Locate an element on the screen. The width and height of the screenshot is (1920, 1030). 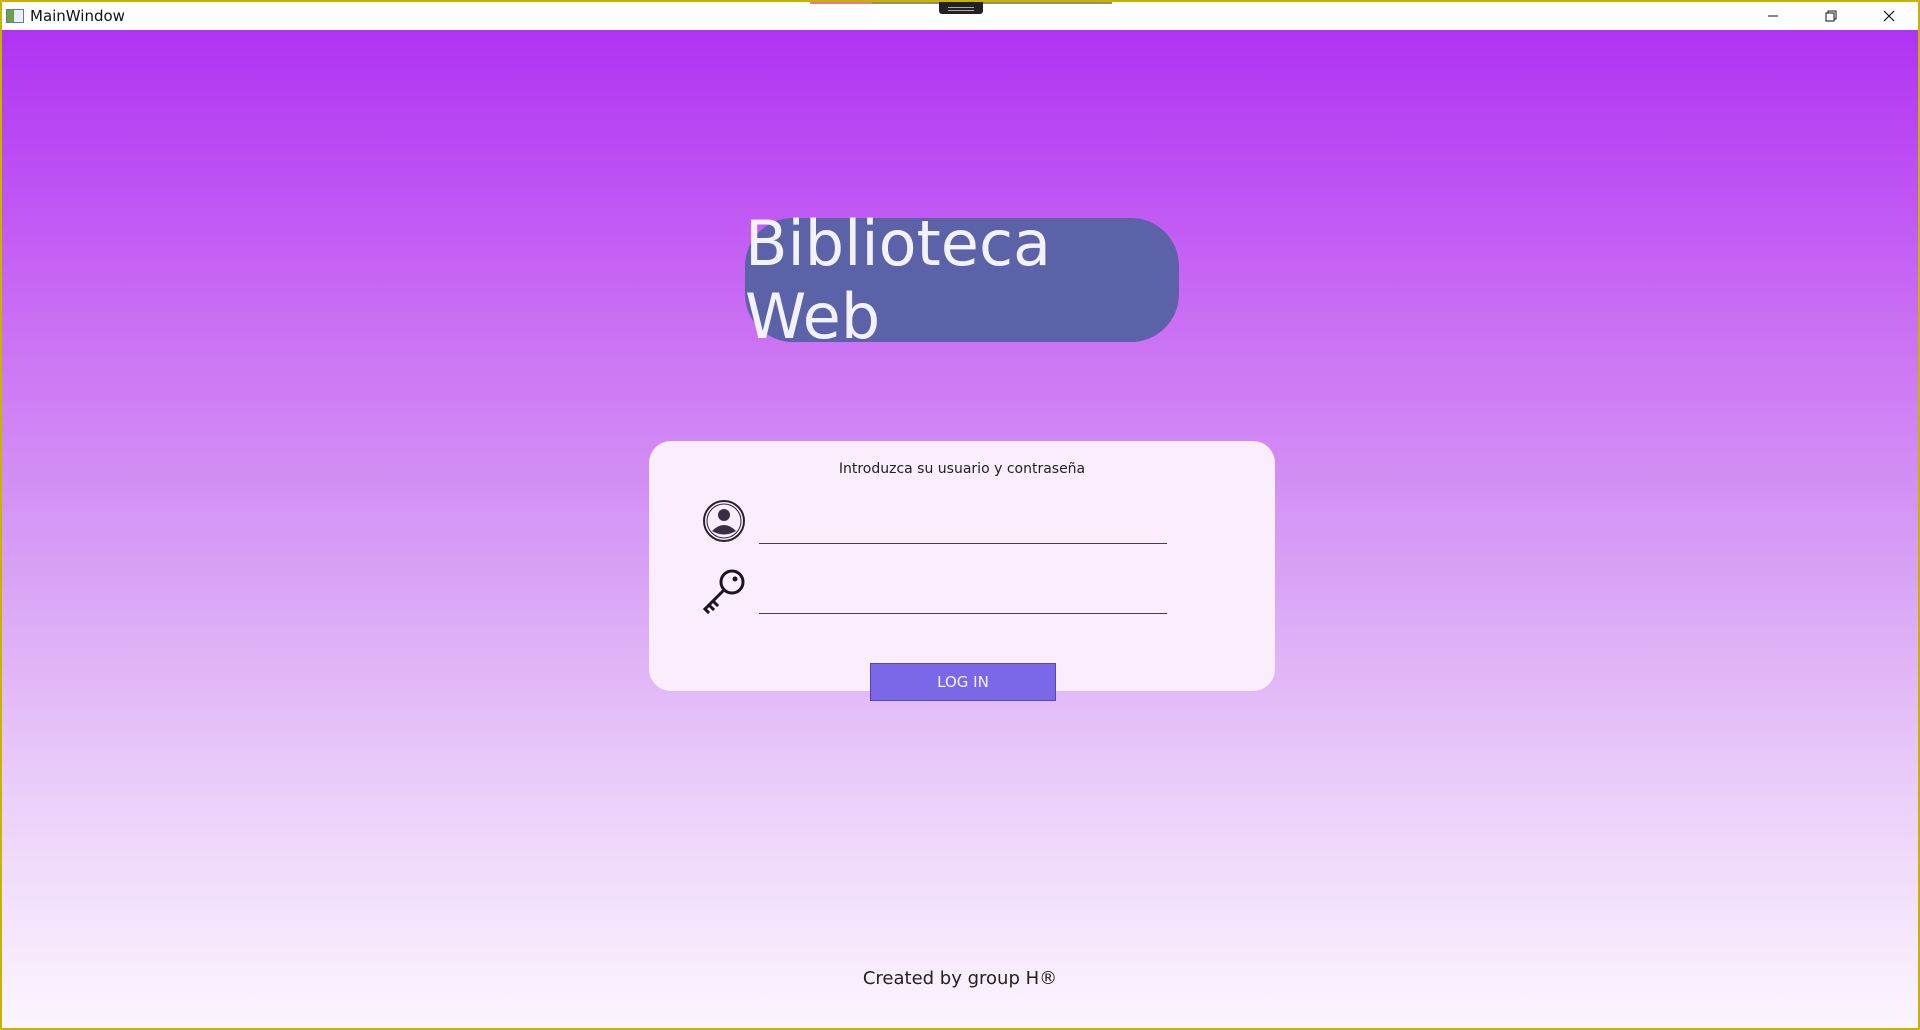
app-icon is located at coordinates (15, 16).